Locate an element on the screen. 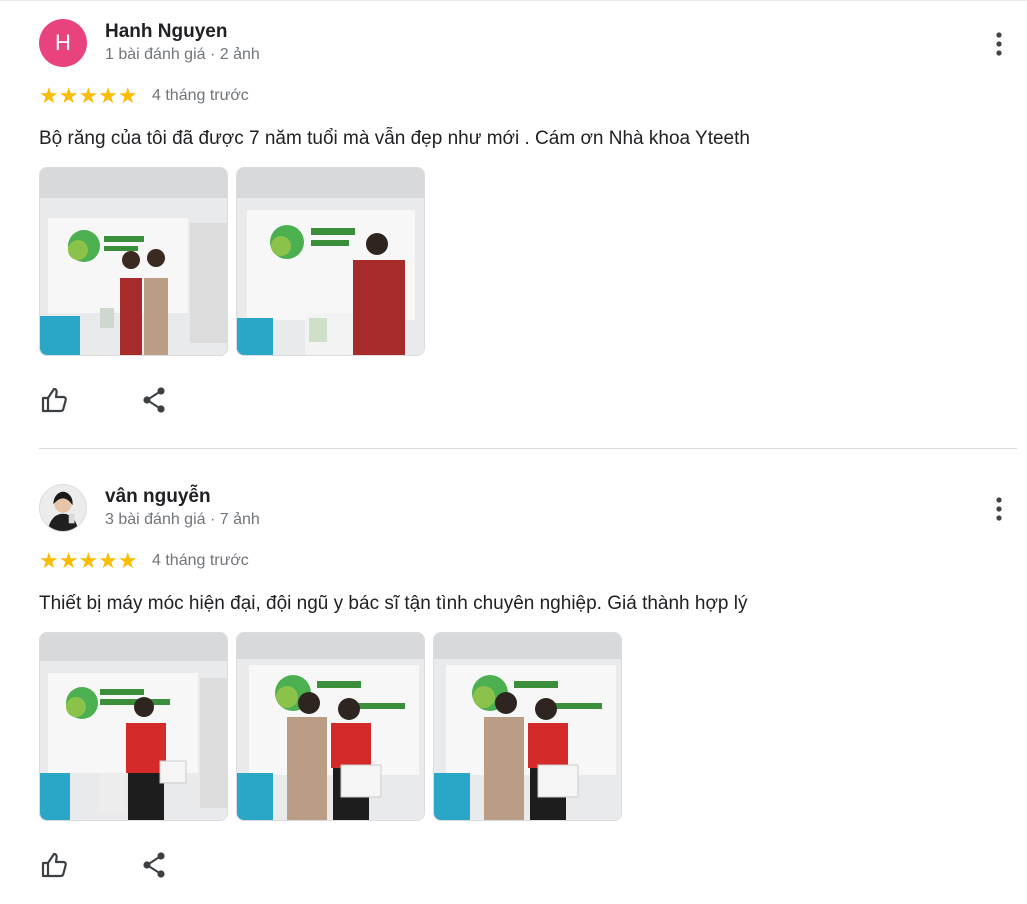 The height and width of the screenshot is (904, 1027). reviewer-name: vân nguyễn is located at coordinates (158, 497).